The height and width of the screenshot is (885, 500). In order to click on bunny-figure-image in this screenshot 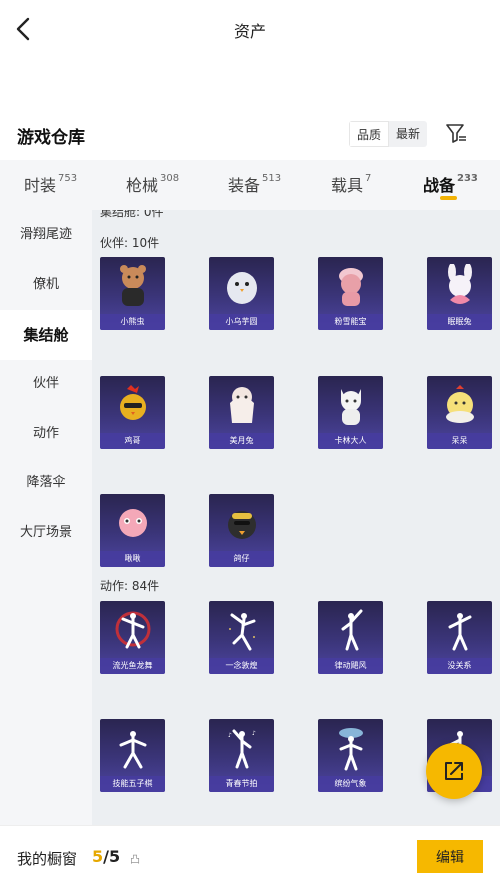, I will do `click(459, 286)`.